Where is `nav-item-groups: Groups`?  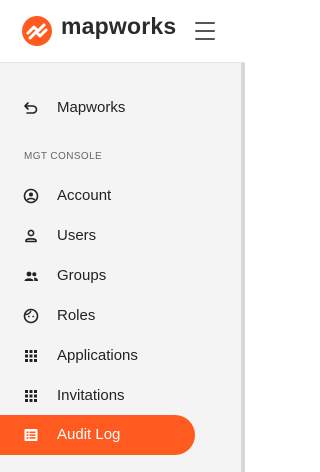 nav-item-groups: Groups is located at coordinates (97, 276).